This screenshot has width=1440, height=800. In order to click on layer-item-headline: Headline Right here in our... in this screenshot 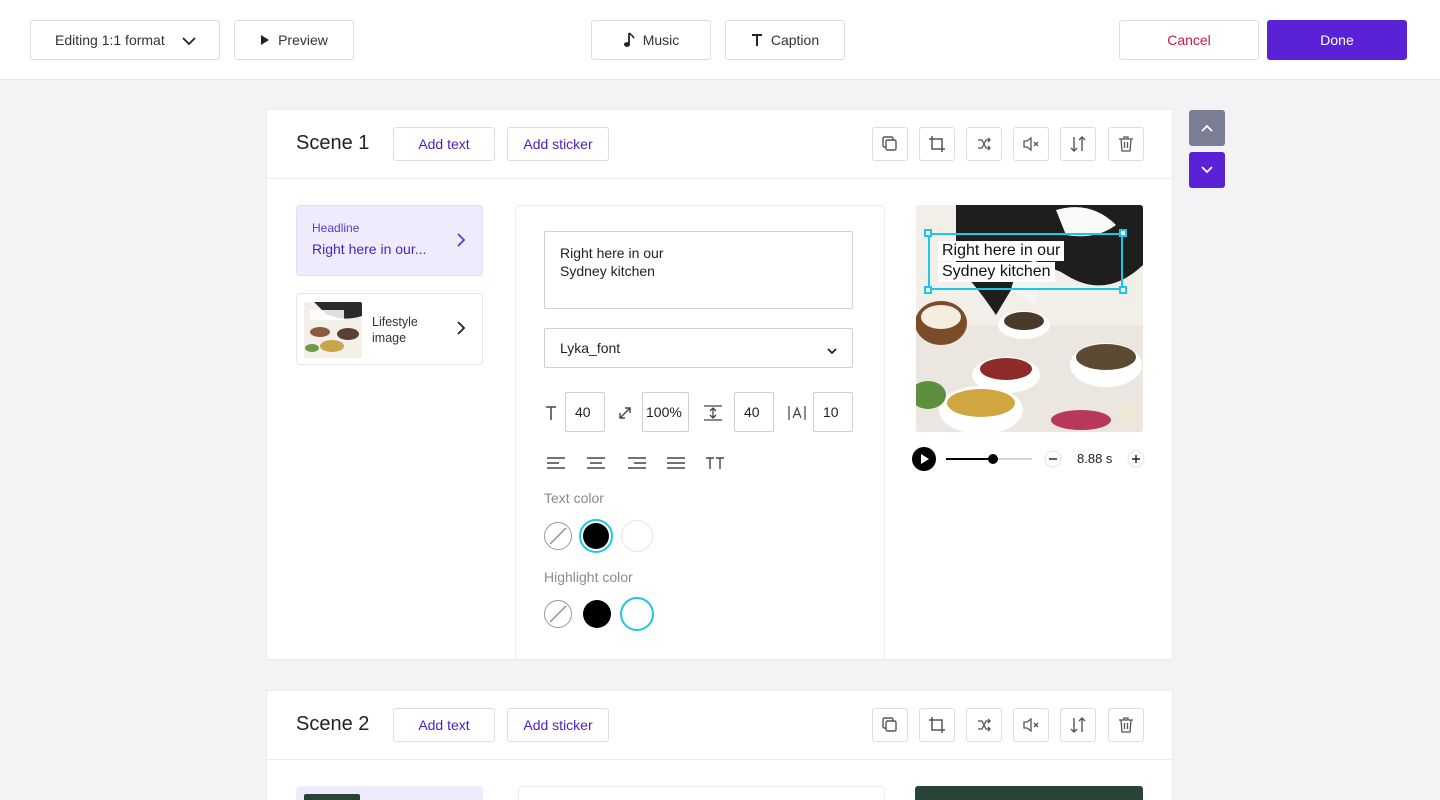, I will do `click(389, 240)`.